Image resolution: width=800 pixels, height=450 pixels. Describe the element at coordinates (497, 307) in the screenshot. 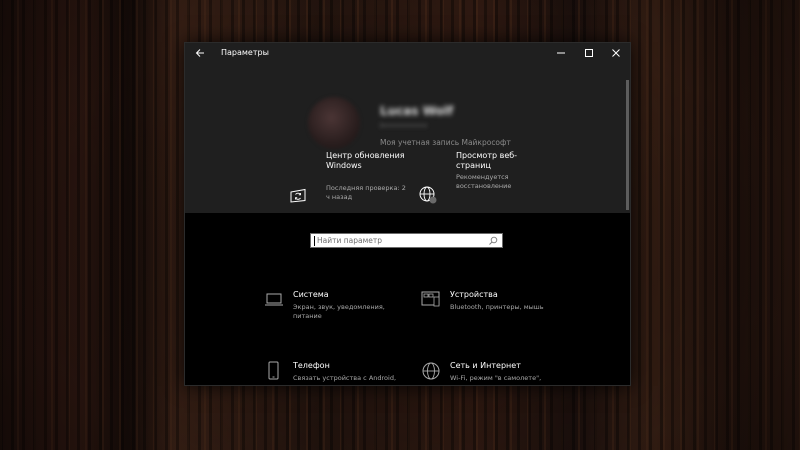

I see `category-subtitle: Bluetooth, принтеры, мышь` at that location.